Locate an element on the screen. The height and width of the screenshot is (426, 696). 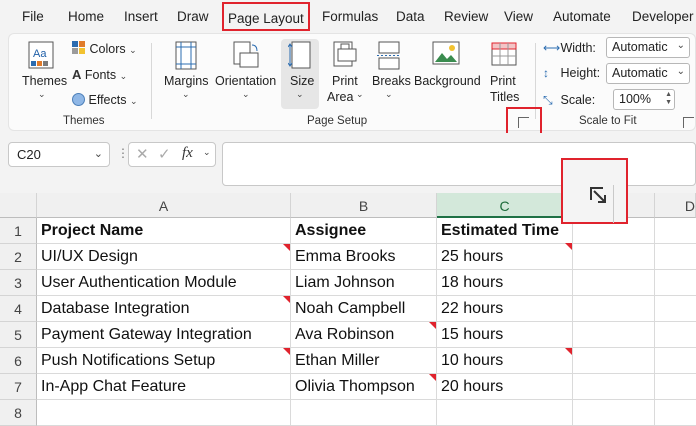
height-icon: ↕ is located at coordinates (546, 73).